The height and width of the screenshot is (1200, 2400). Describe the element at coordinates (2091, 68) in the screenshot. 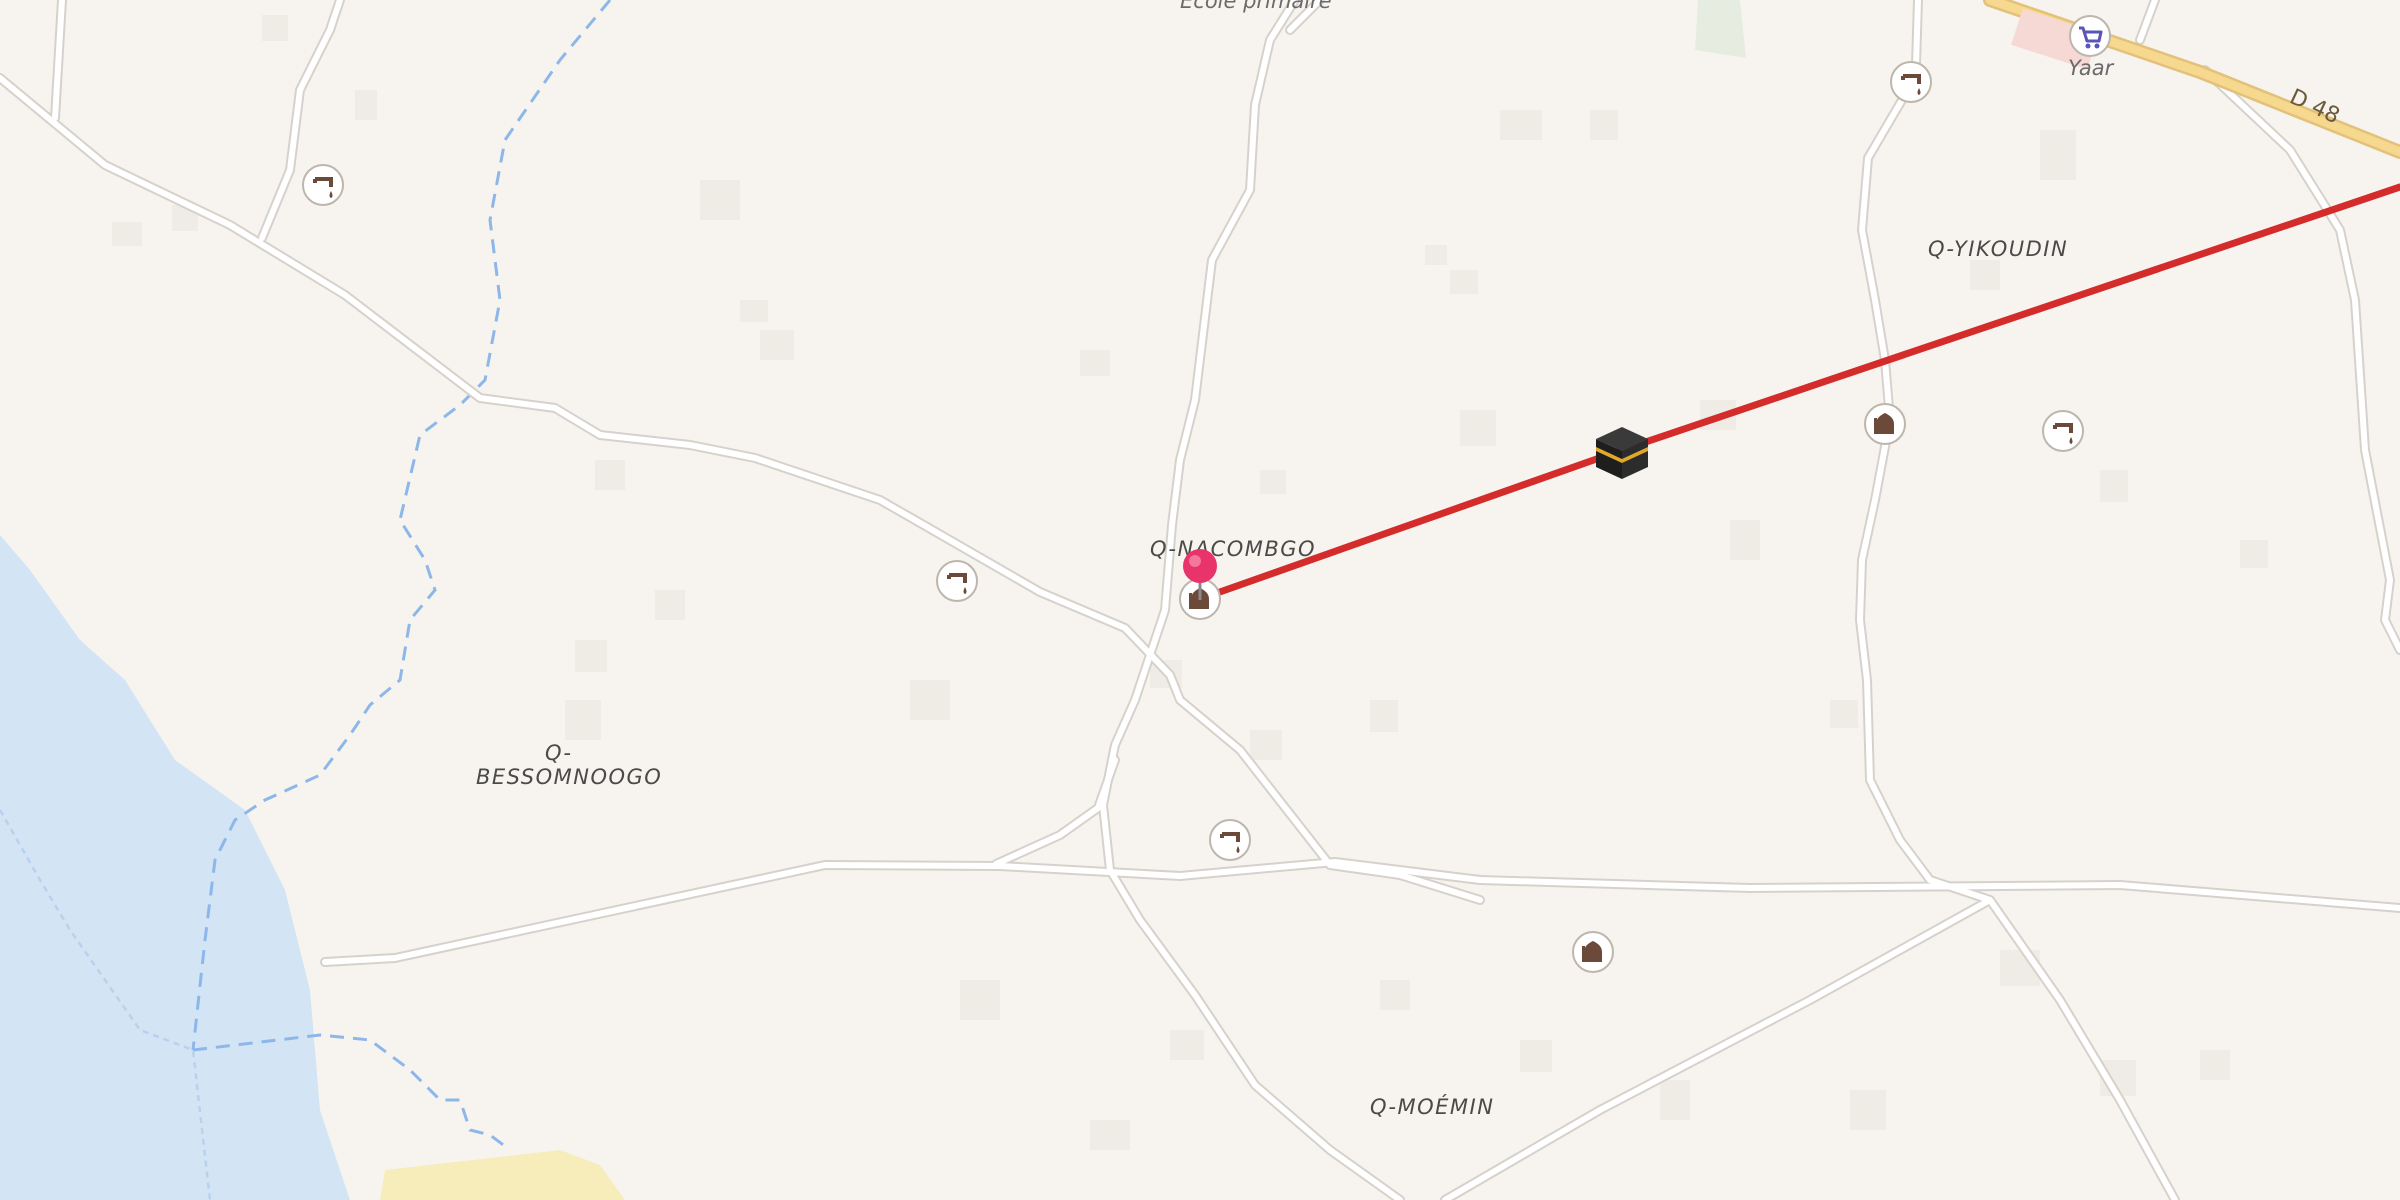

I see `label-yaar: Yaar` at that location.